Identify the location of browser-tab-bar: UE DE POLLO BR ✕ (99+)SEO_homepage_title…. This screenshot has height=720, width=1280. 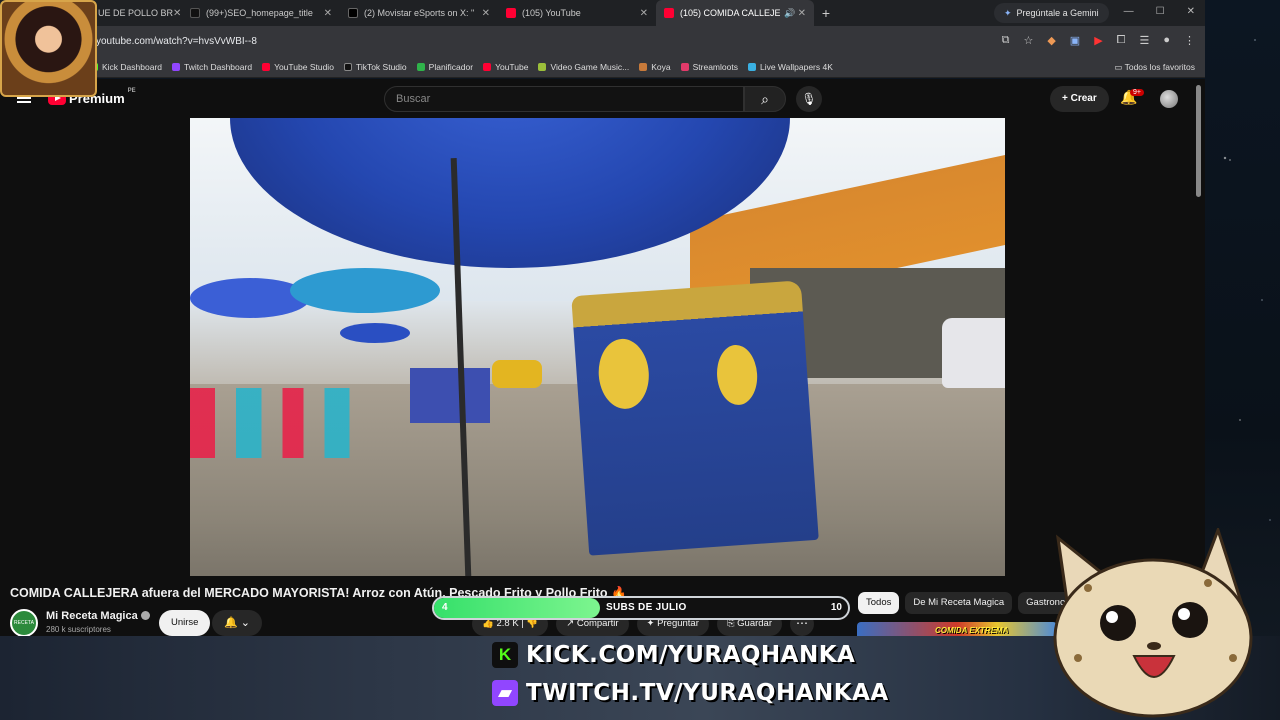
(602, 13).